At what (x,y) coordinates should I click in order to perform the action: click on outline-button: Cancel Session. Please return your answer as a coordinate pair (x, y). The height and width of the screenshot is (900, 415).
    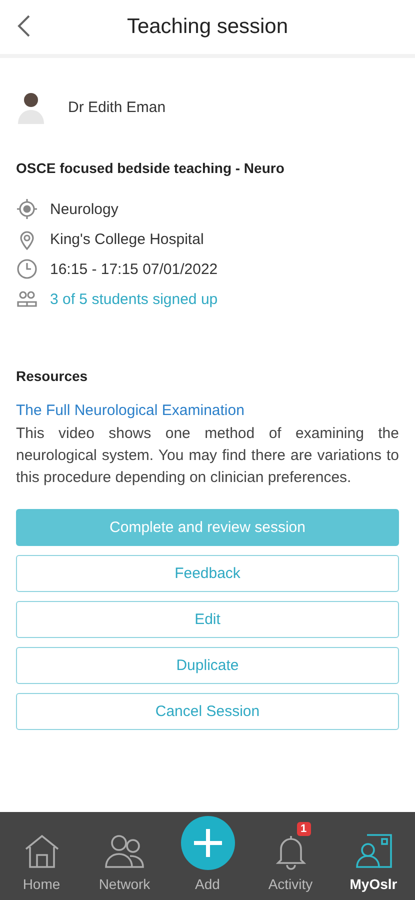
    Looking at the image, I should click on (207, 711).